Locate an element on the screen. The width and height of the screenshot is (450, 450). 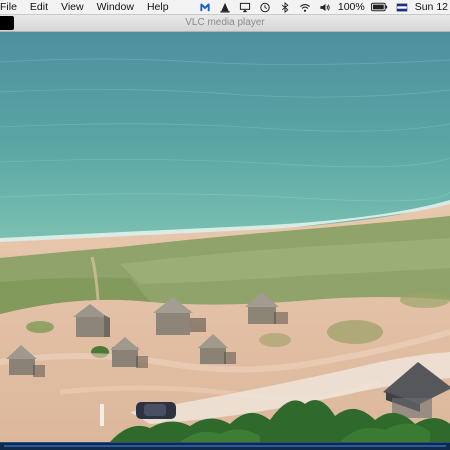
wifi-icon is located at coordinates (305, 7).